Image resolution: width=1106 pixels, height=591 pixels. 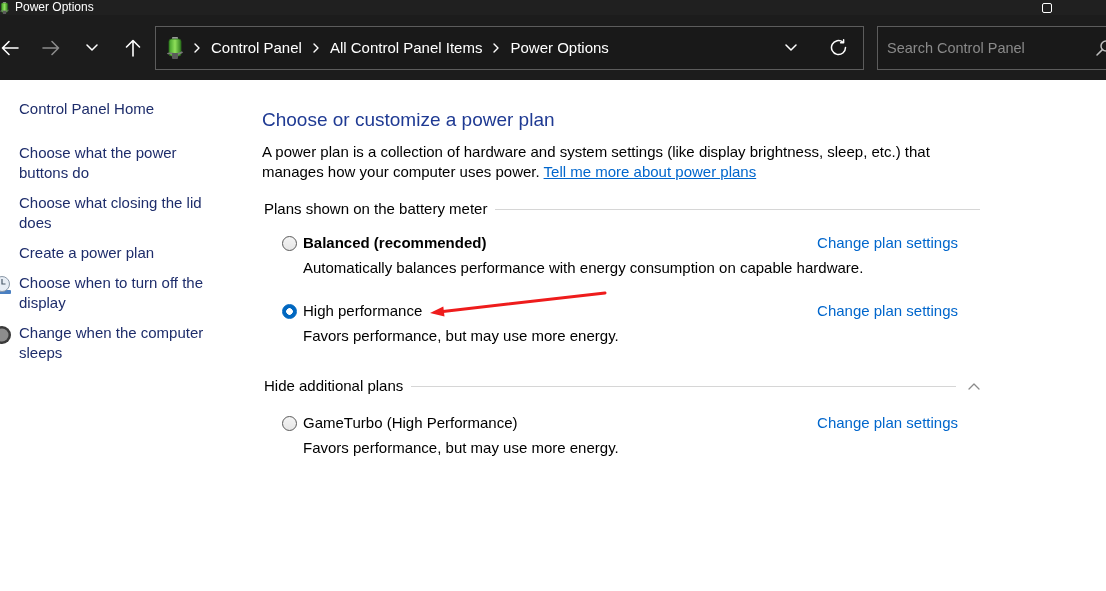 I want to click on search-field: Search Control Panel, so click(x=991, y=47).